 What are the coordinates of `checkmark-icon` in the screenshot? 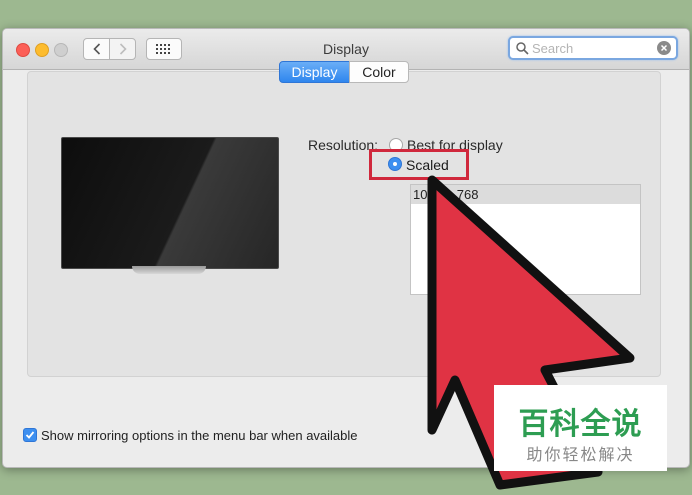 It's located at (30, 435).